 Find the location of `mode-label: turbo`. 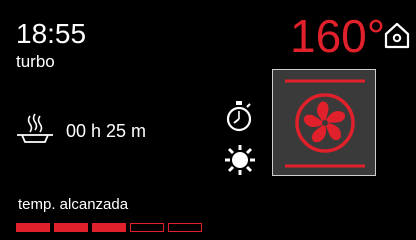

mode-label: turbo is located at coordinates (35, 61).